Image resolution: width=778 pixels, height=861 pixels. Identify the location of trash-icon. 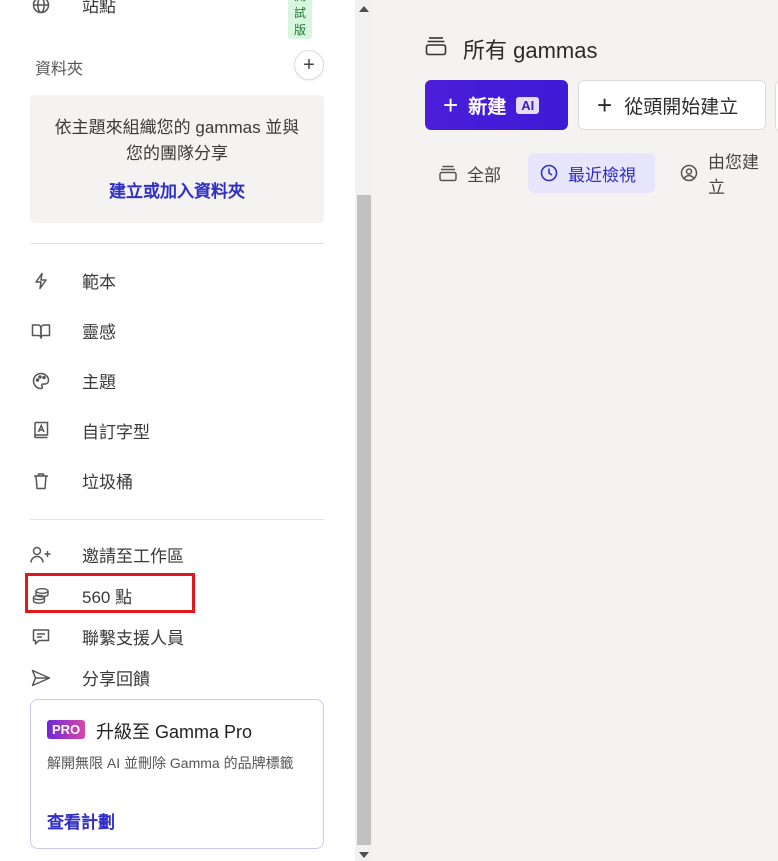
(41, 481).